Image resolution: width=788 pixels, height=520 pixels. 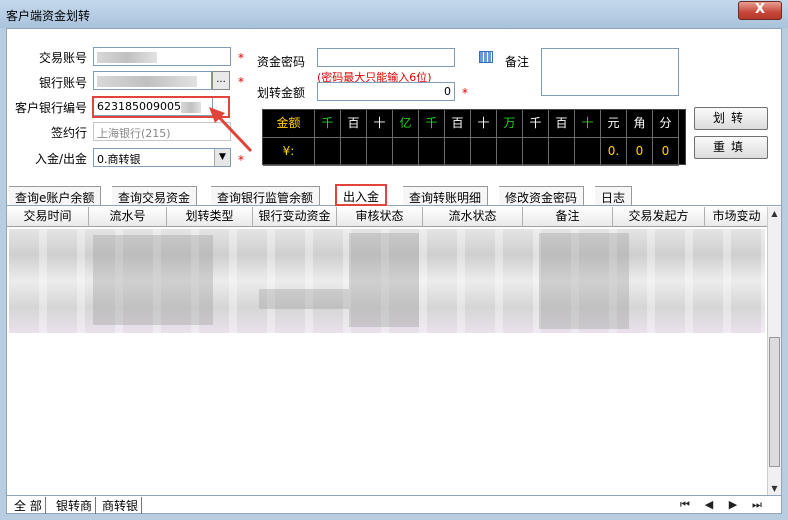 I want to click on fund-password-label: 资金密码, so click(x=281, y=62).